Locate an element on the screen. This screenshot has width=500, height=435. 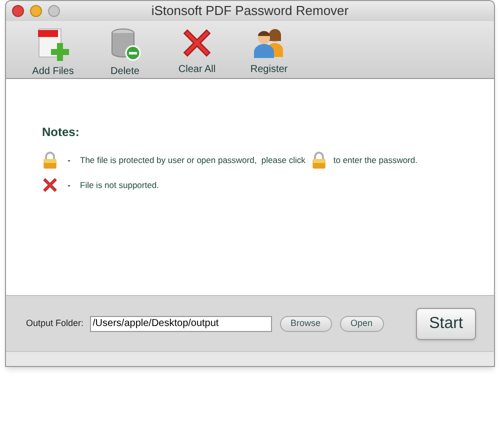
minimize-button is located at coordinates (36, 11).